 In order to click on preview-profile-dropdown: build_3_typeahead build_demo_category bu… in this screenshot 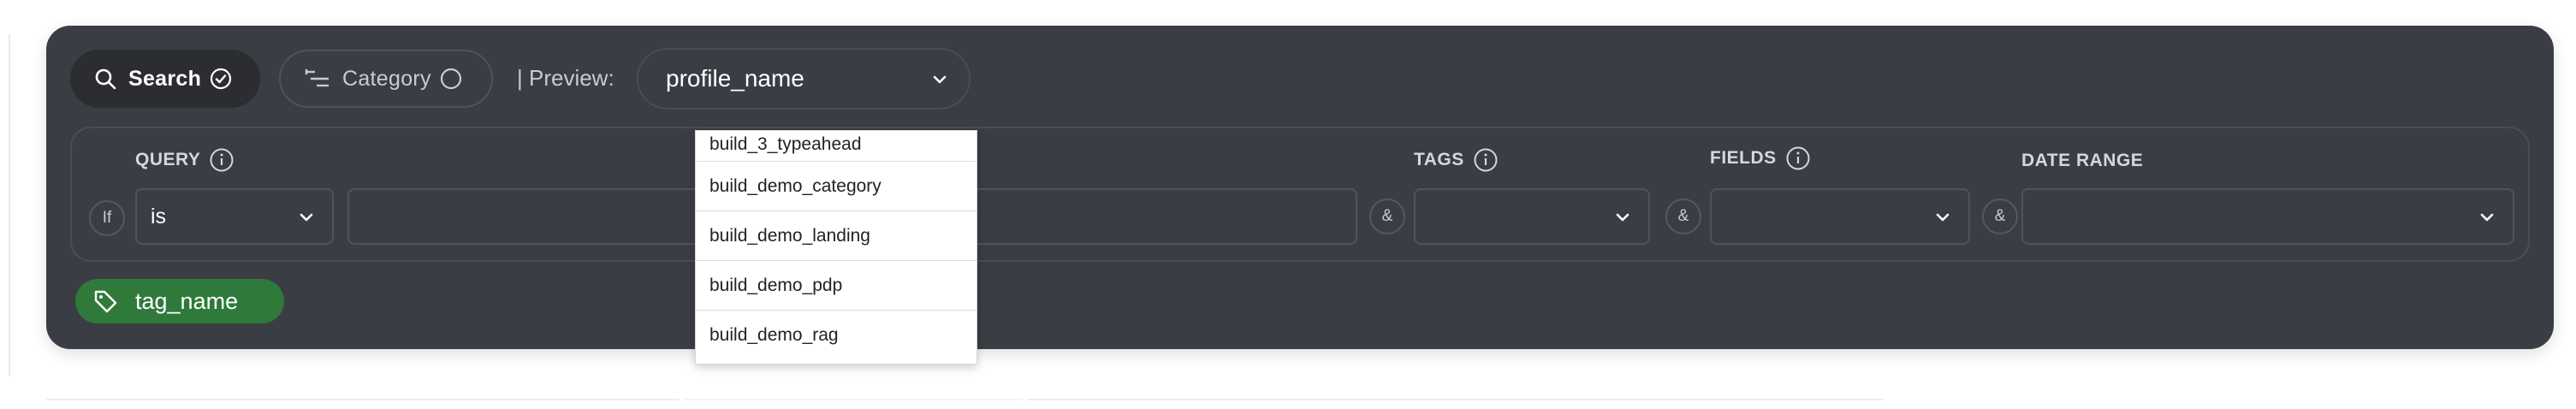, I will do `click(836, 247)`.